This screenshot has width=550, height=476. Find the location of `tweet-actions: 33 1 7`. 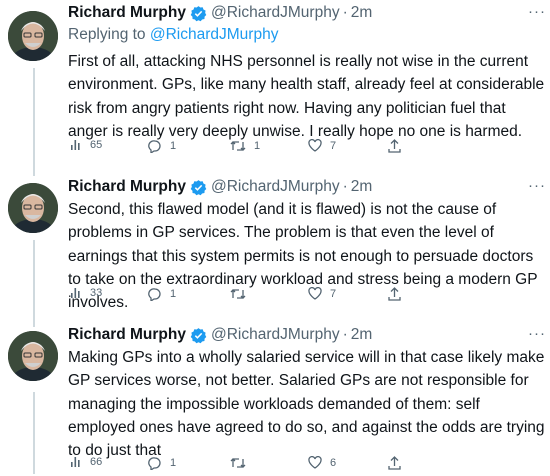

tweet-actions: 33 1 7 is located at coordinates (290, 297).